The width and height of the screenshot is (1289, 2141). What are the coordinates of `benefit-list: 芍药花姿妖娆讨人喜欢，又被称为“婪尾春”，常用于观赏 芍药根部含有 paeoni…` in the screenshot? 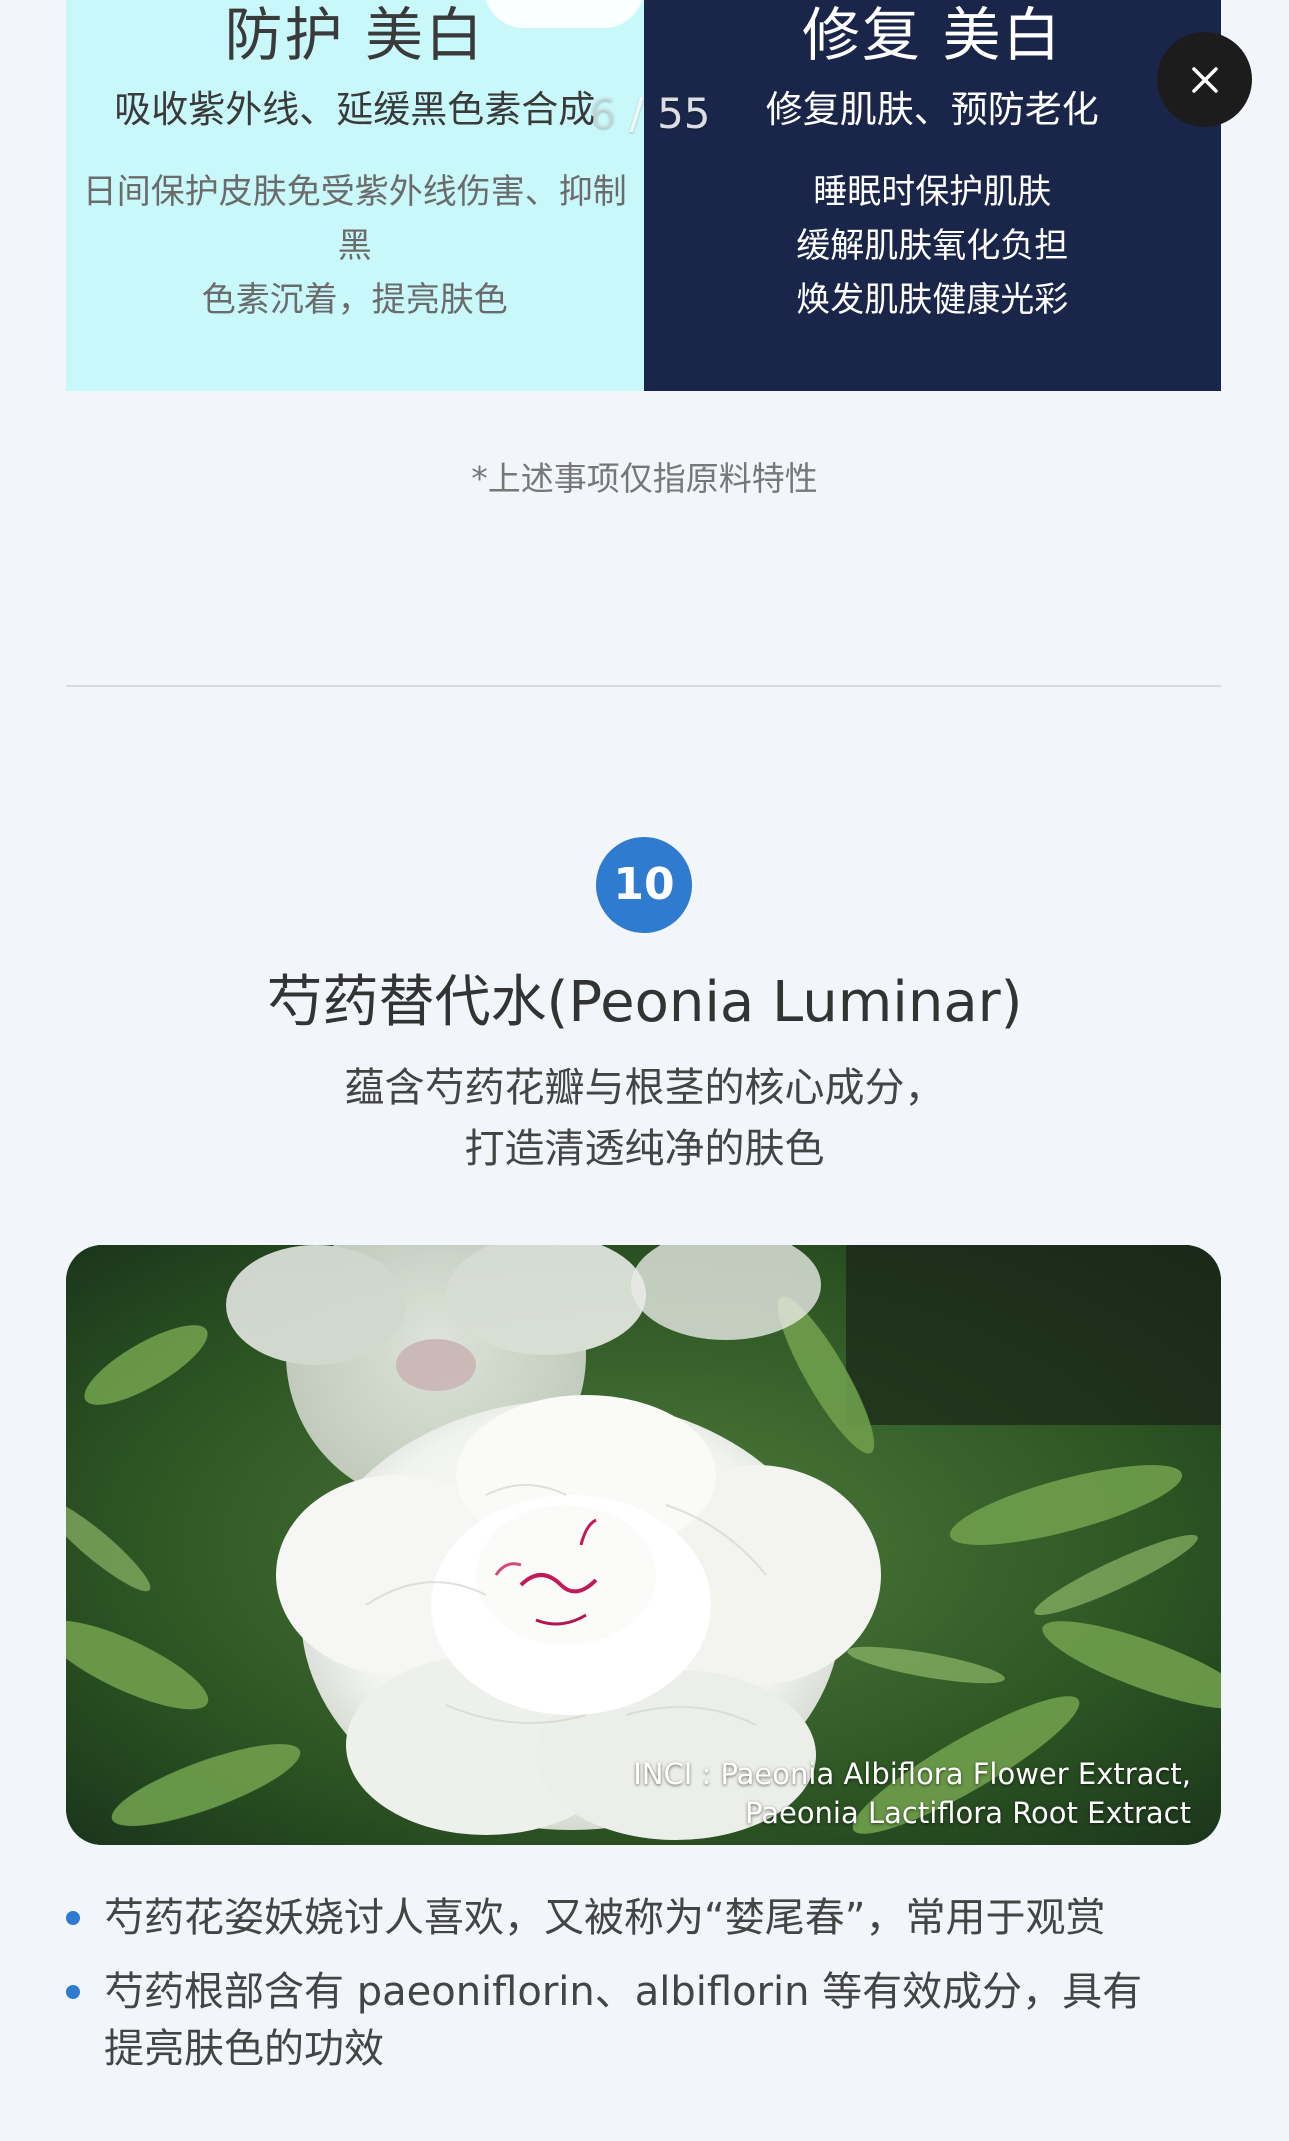 It's located at (643, 1992).